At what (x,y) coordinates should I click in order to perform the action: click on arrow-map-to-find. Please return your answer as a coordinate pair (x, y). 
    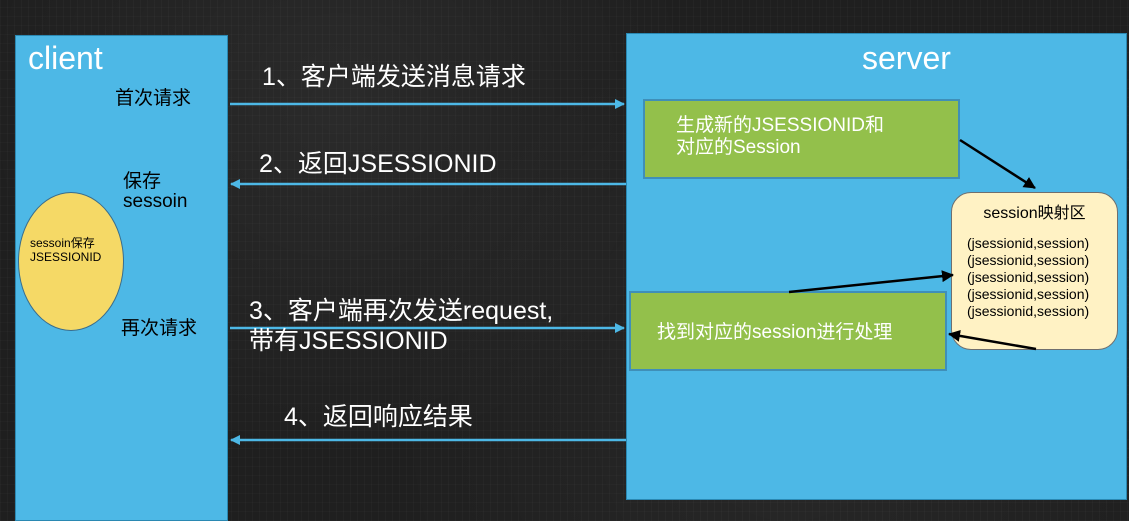
    Looking at the image, I should click on (992, 340).